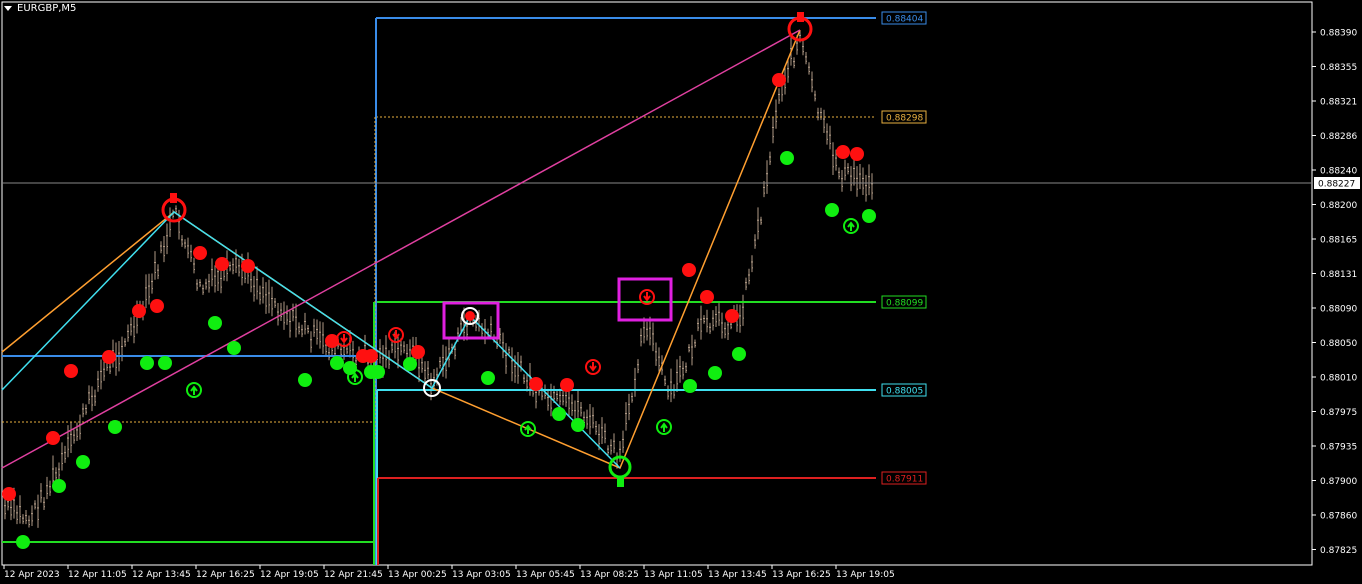  What do you see at coordinates (1338, 344) in the screenshot?
I see `price-tick-label: 0.88050` at bounding box center [1338, 344].